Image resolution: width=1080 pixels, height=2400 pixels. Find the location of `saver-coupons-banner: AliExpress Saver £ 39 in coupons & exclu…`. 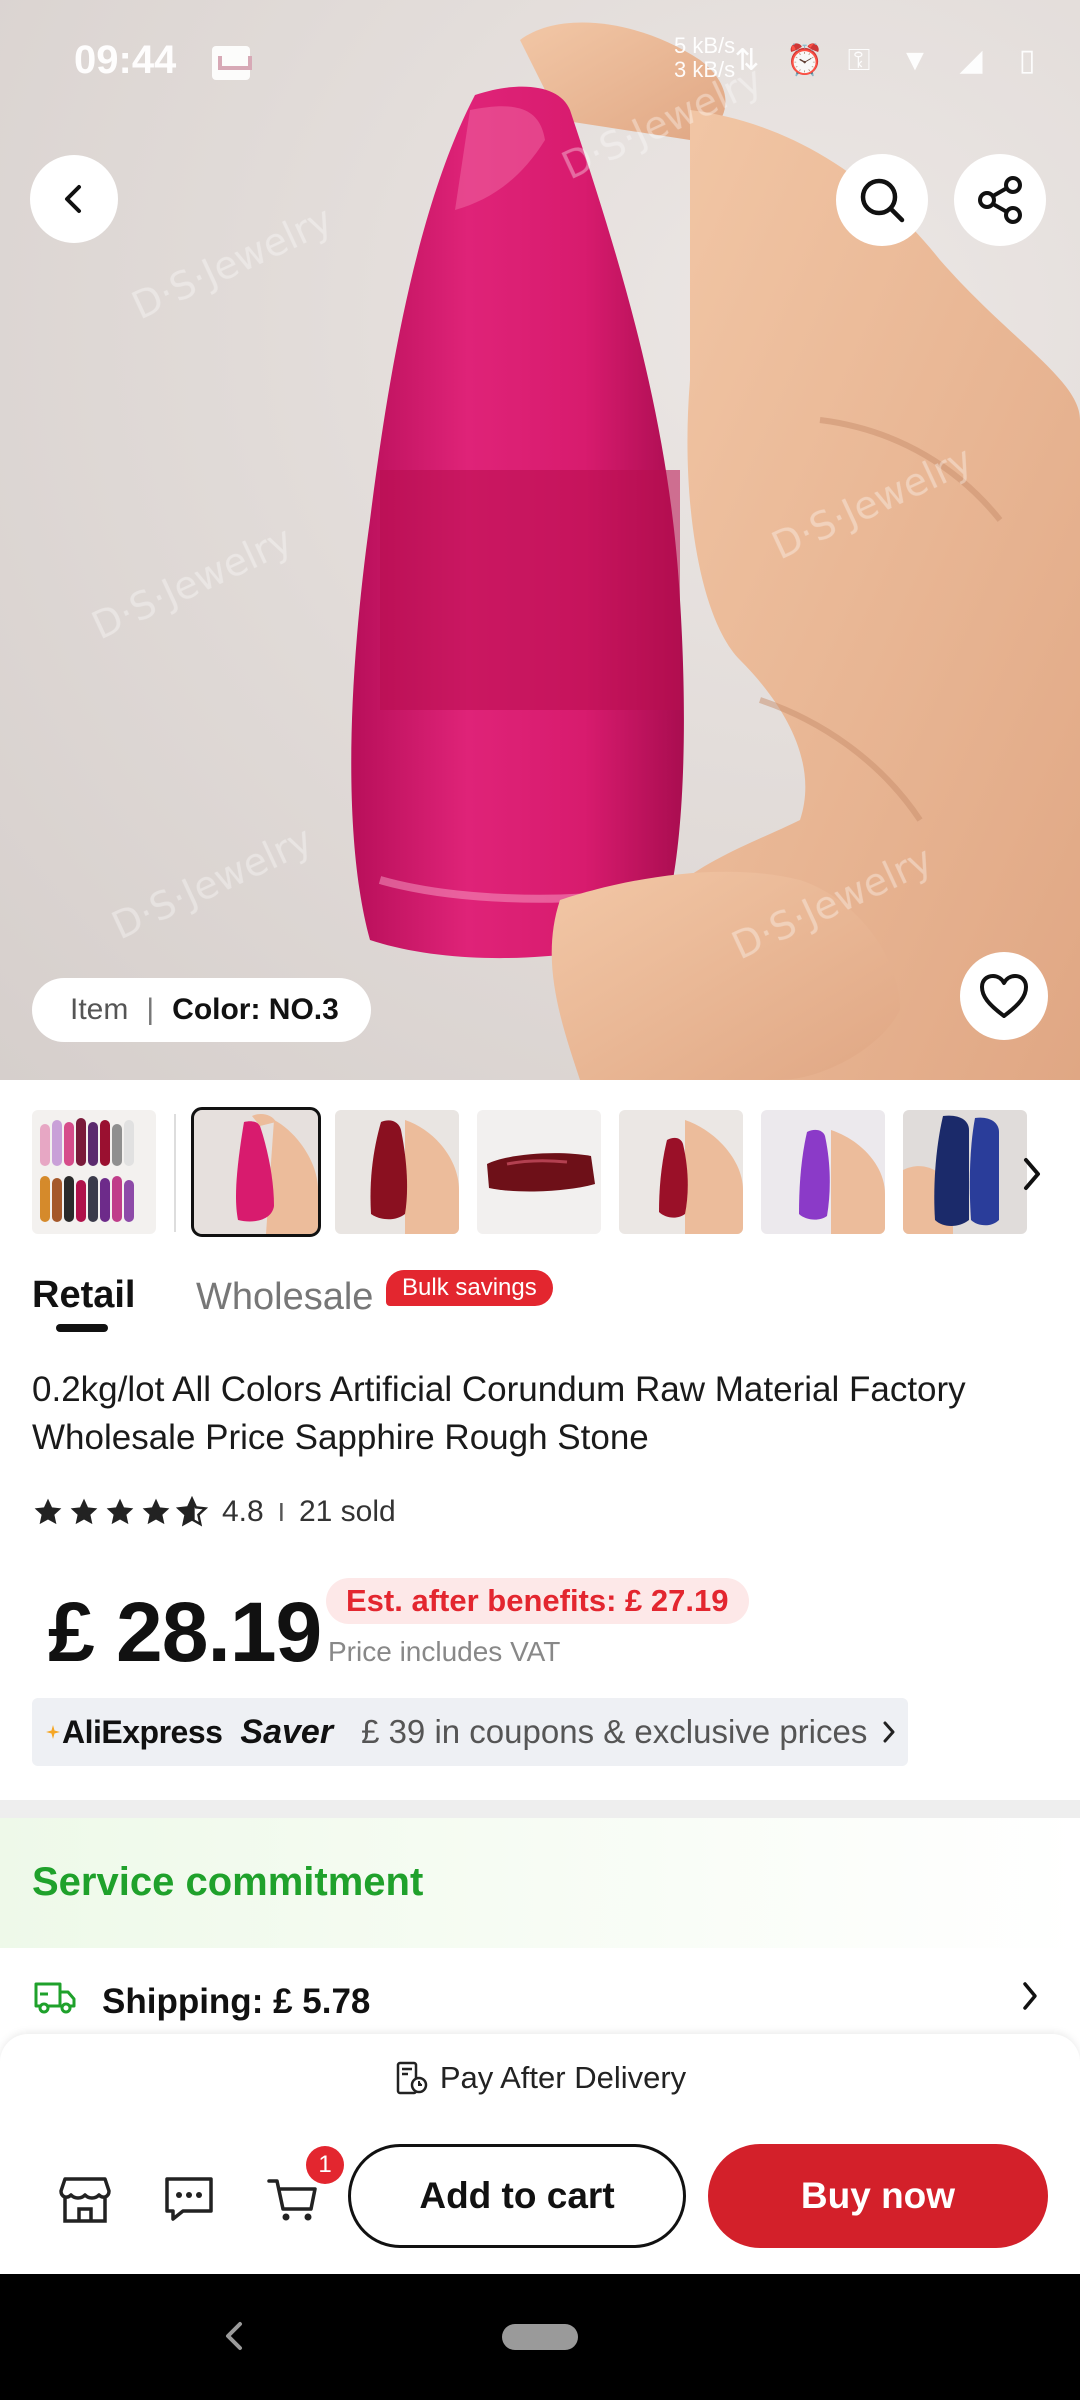

saver-coupons-banner: AliExpress Saver £ 39 in coupons & exclu… is located at coordinates (470, 1732).